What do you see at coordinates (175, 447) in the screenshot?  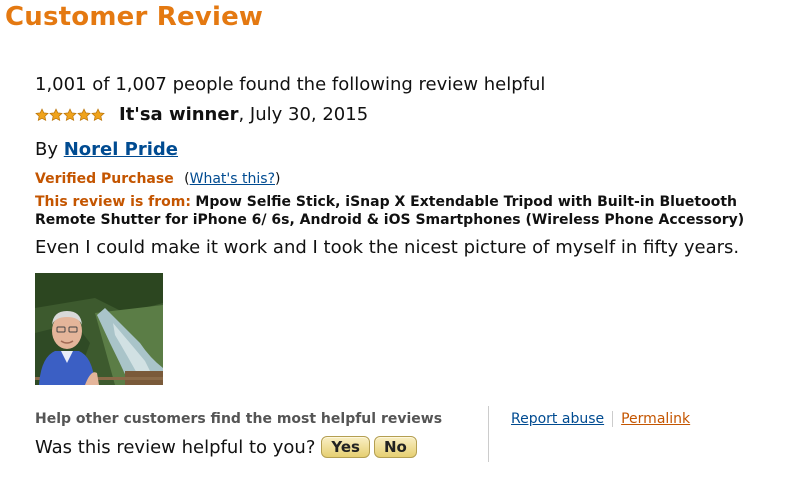 I see `helpful-question: Was this review helpful to you?` at bounding box center [175, 447].